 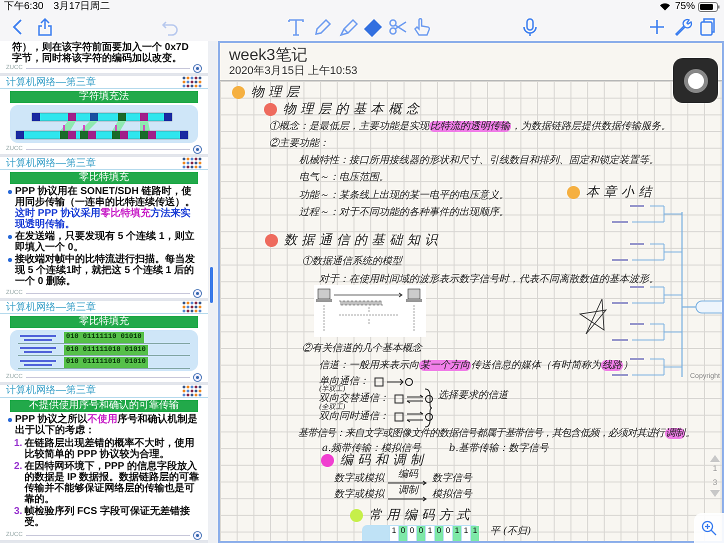 What do you see at coordinates (408, 491) in the screenshot?
I see `handwritten-arrow-label: 调制` at bounding box center [408, 491].